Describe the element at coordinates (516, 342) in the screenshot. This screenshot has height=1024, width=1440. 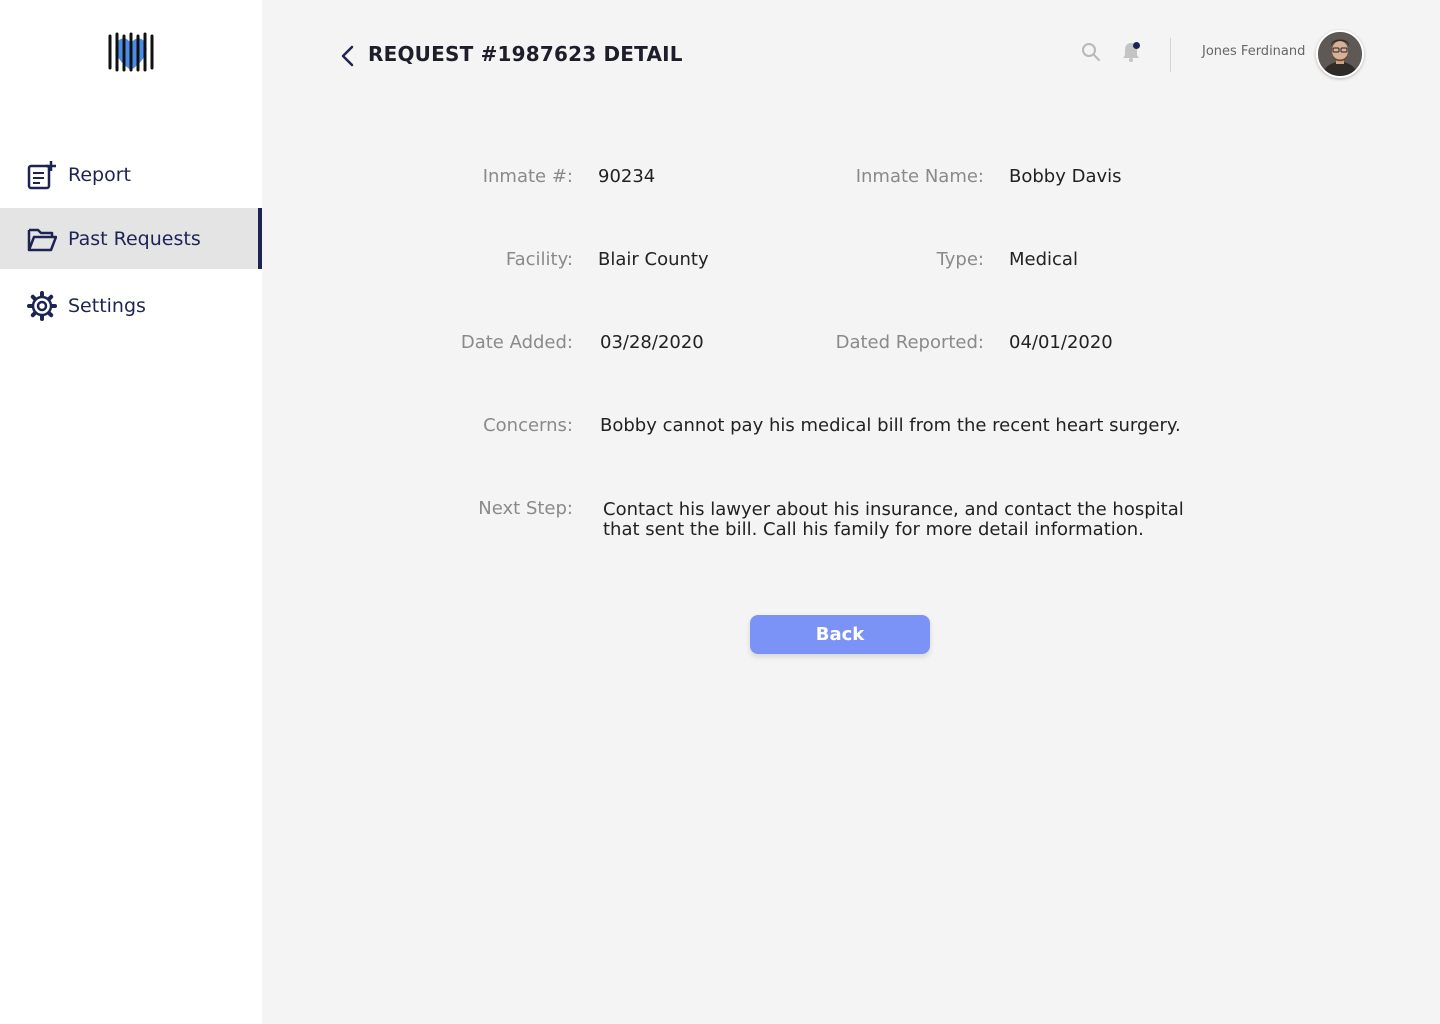
I see `date-added-label: Date Added:` at that location.